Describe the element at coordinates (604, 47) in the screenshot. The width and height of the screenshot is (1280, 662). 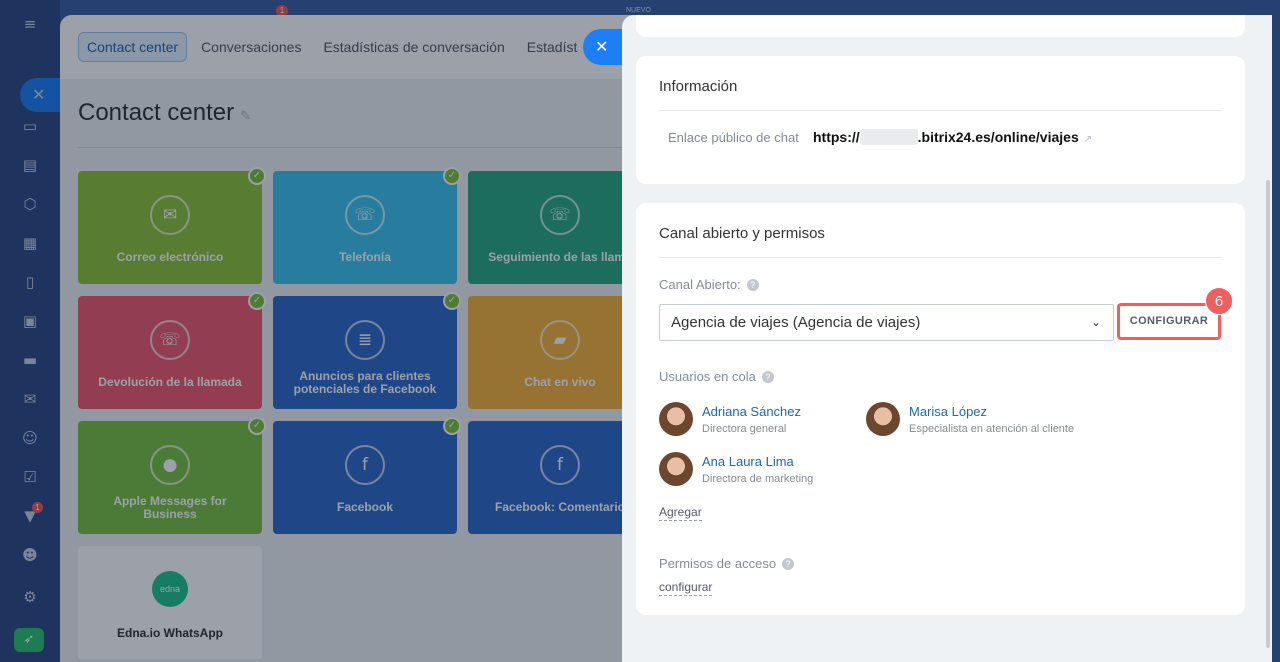
I see `close-slider-button: ✕` at that location.